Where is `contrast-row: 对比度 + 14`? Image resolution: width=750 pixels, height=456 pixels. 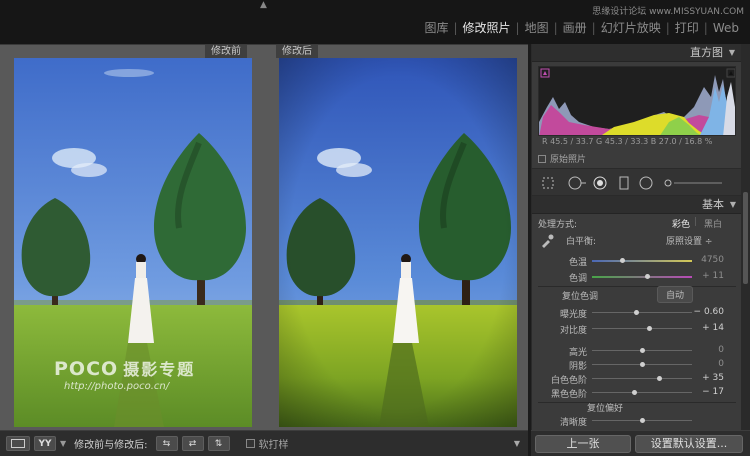 contrast-row: 对比度 + 14 is located at coordinates (636, 328).